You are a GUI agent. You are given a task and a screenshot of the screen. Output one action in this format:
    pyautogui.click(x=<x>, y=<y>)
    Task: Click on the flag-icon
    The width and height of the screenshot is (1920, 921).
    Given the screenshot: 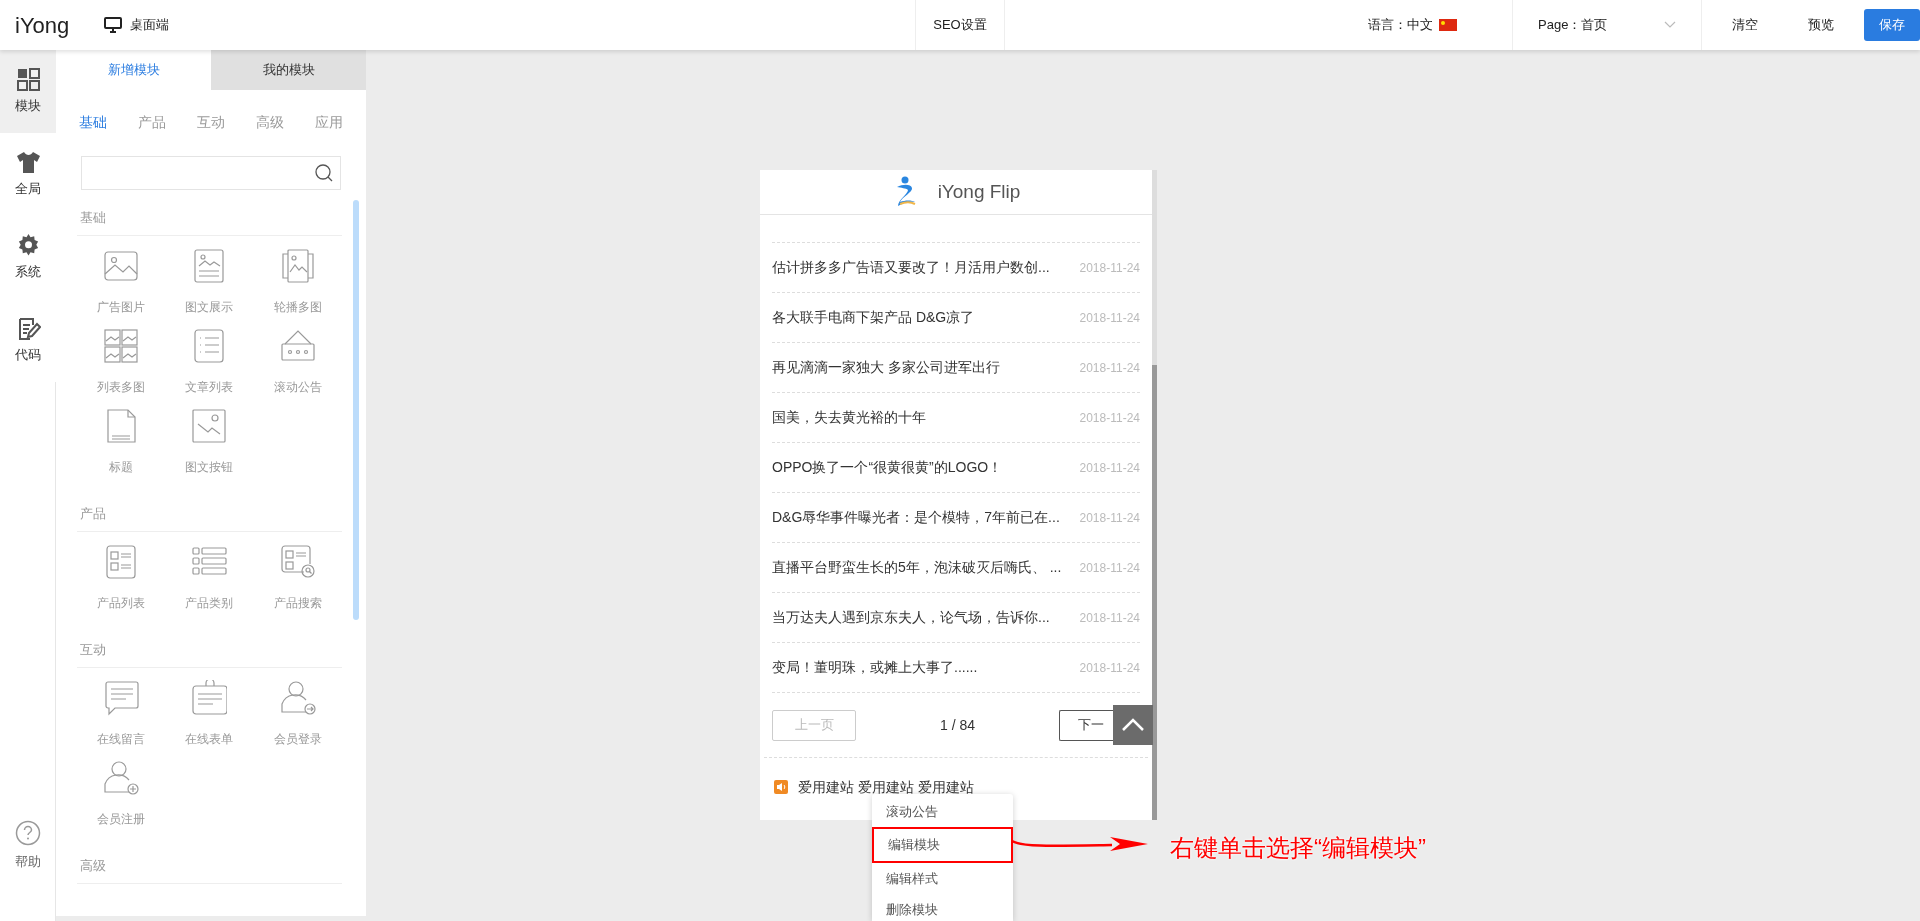 What is the action you would take?
    pyautogui.click(x=1448, y=25)
    